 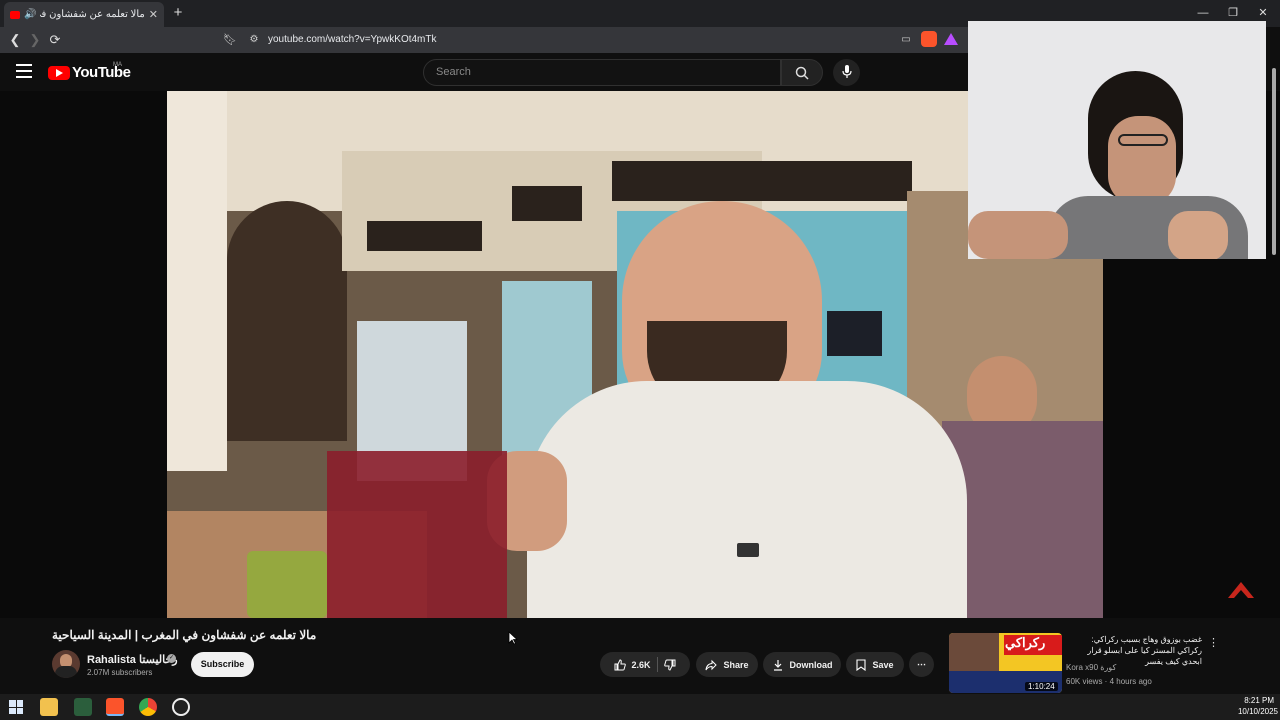 What do you see at coordinates (1213, 643) in the screenshot?
I see `recommended-more-icon: ⋮` at bounding box center [1213, 643].